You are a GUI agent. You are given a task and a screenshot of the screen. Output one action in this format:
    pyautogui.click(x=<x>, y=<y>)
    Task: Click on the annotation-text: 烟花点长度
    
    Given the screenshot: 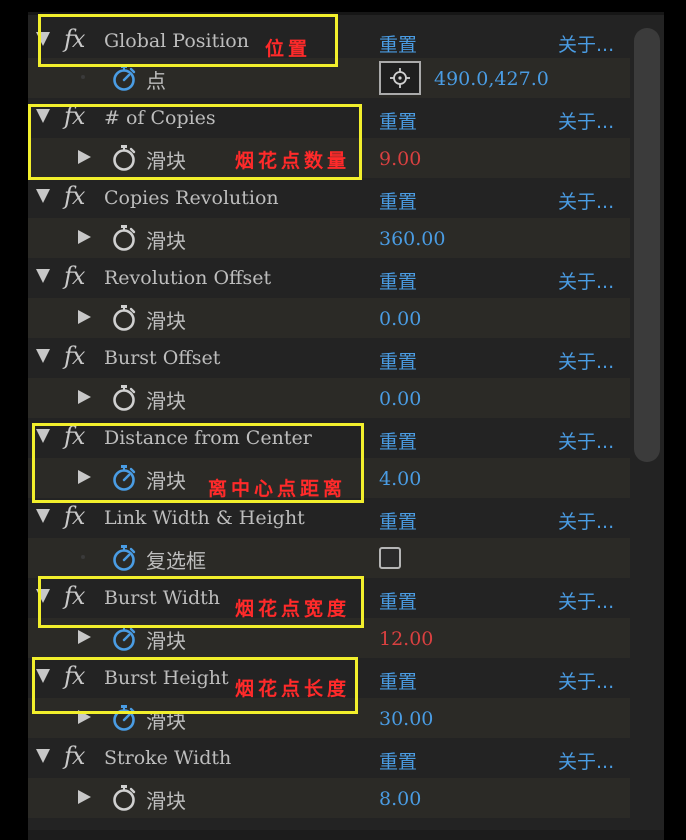 What is the action you would take?
    pyautogui.click(x=293, y=689)
    